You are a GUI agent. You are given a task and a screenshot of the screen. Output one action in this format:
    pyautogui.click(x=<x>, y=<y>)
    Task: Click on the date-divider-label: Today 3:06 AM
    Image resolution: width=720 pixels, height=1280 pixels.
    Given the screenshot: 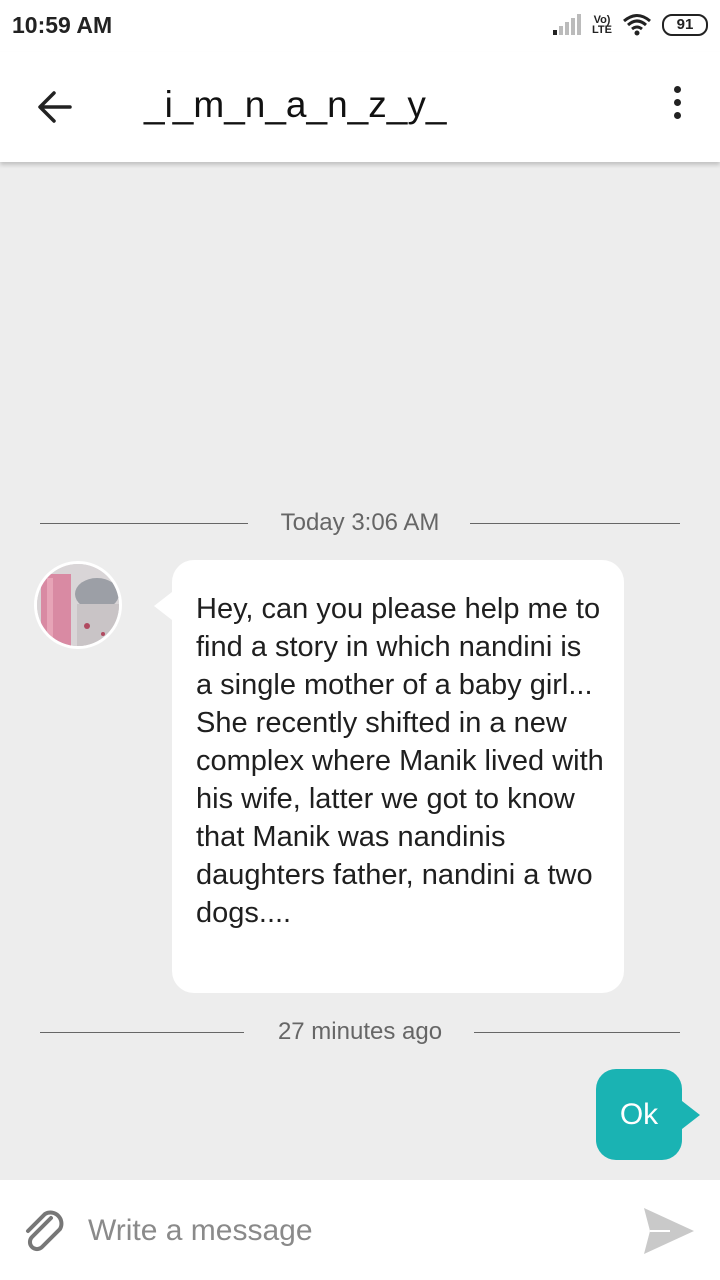 What is the action you would take?
    pyautogui.click(x=360, y=522)
    